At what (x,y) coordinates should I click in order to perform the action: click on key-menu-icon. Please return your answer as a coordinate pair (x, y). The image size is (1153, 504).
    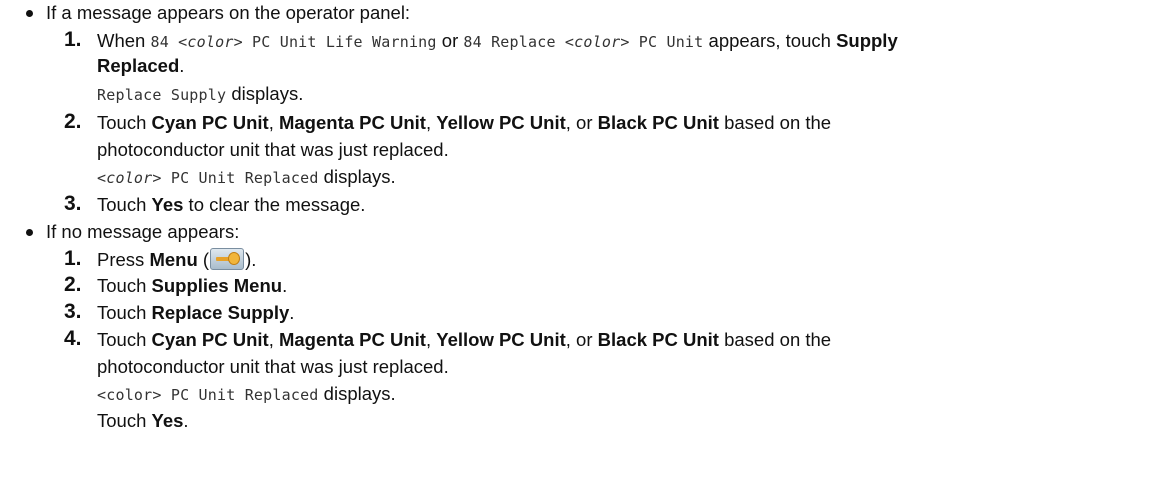
    Looking at the image, I should click on (227, 259).